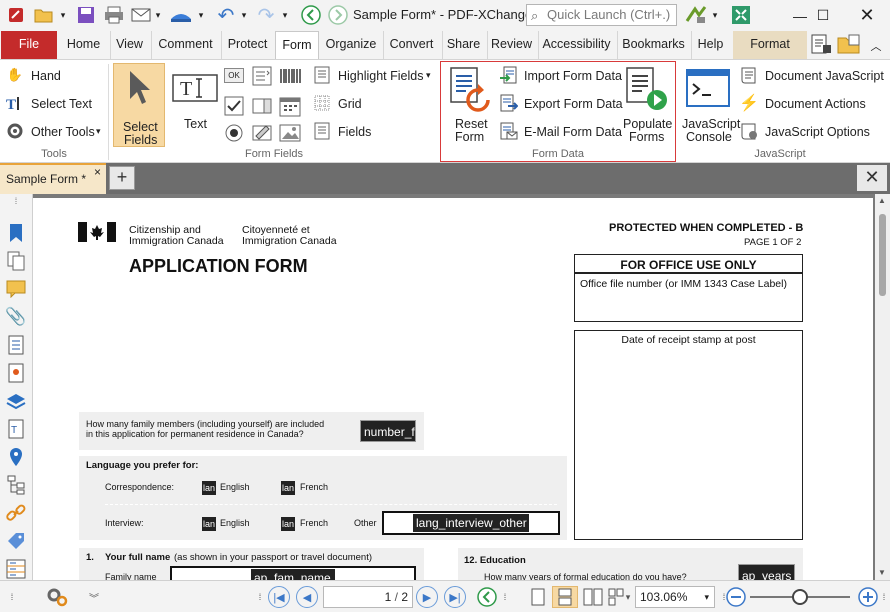 The height and width of the screenshot is (612, 890). What do you see at coordinates (16, 541) in the screenshot?
I see `tag-label-icon` at bounding box center [16, 541].